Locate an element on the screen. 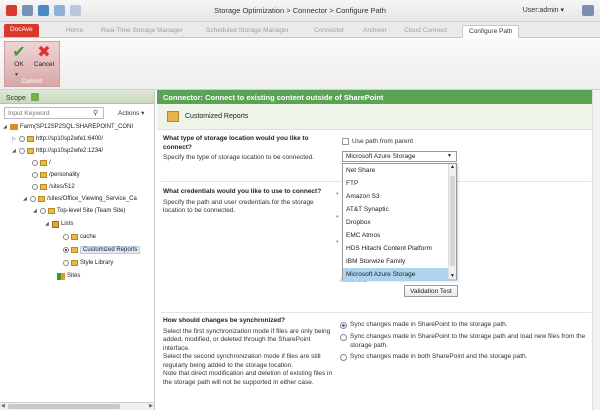 This screenshot has height=410, width=600. tab-real-time-storage-manager: Real-Time Storage Manager is located at coordinates (142, 31).